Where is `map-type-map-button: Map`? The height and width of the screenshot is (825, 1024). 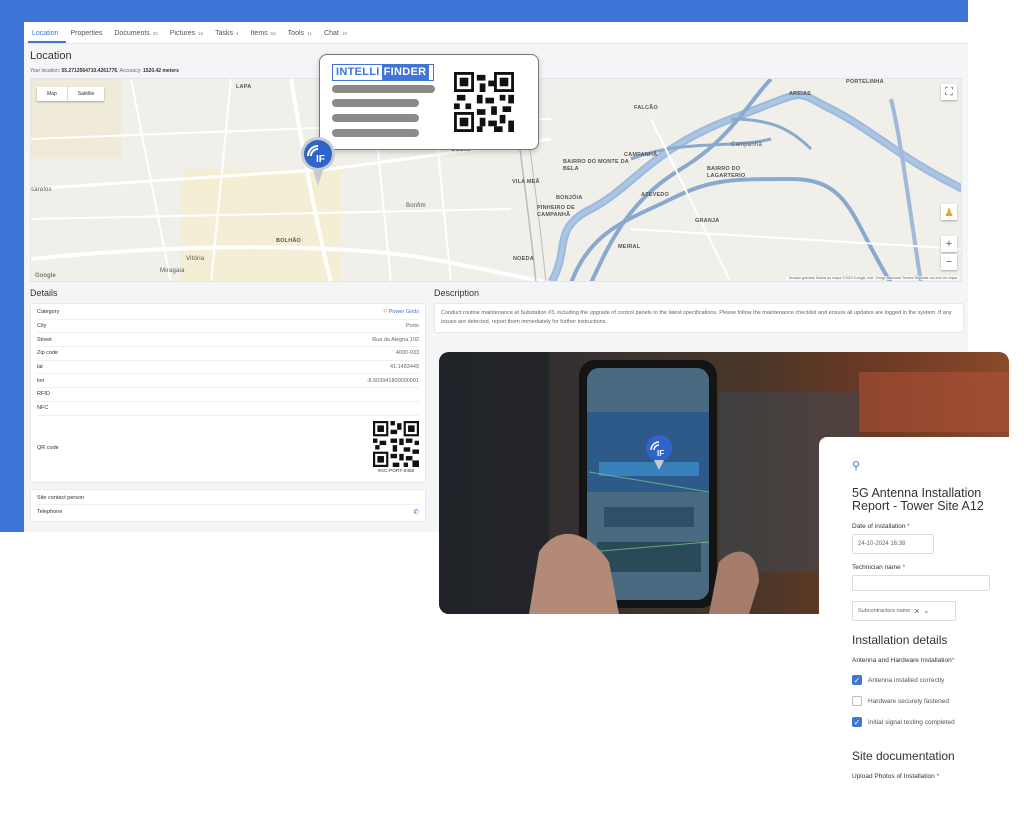
map-type-map-button: Map is located at coordinates (52, 94).